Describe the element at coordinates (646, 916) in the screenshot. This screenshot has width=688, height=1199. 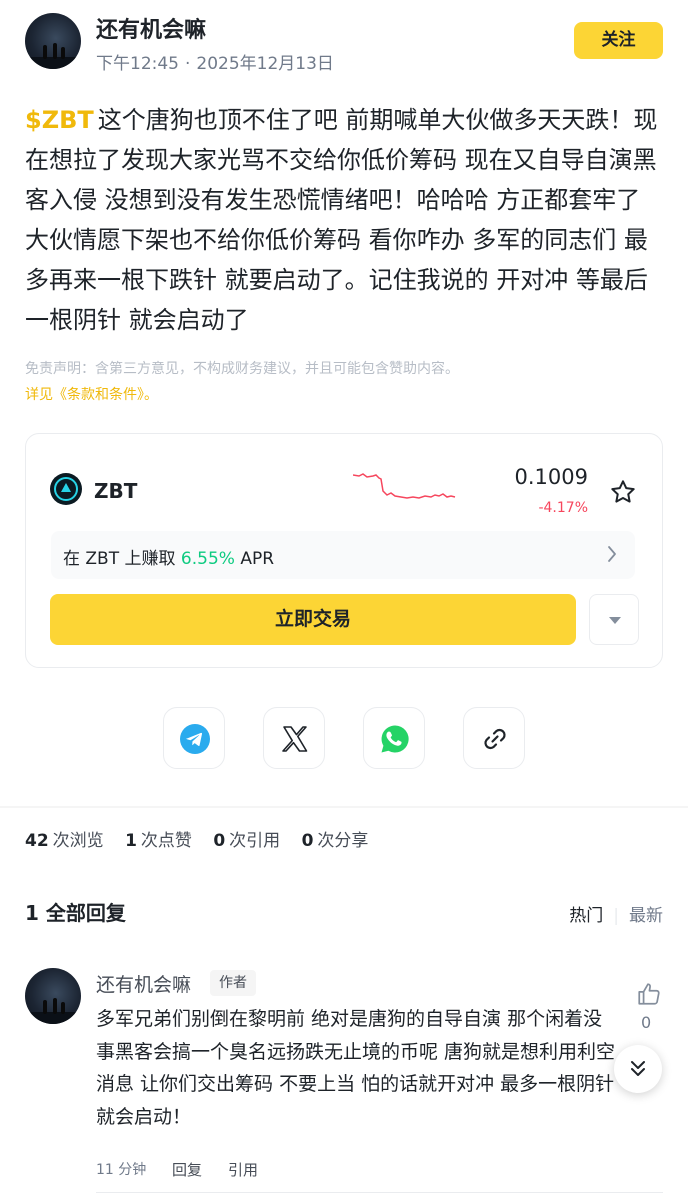
I see `sort-latest-tab: 最新` at that location.